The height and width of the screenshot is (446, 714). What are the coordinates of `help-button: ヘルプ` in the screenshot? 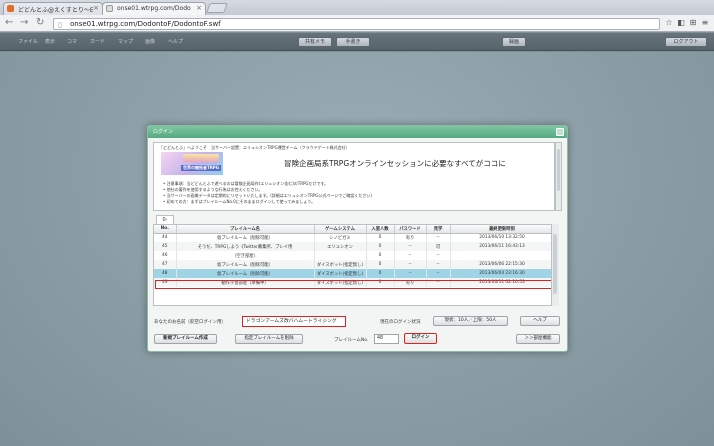 It's located at (540, 321).